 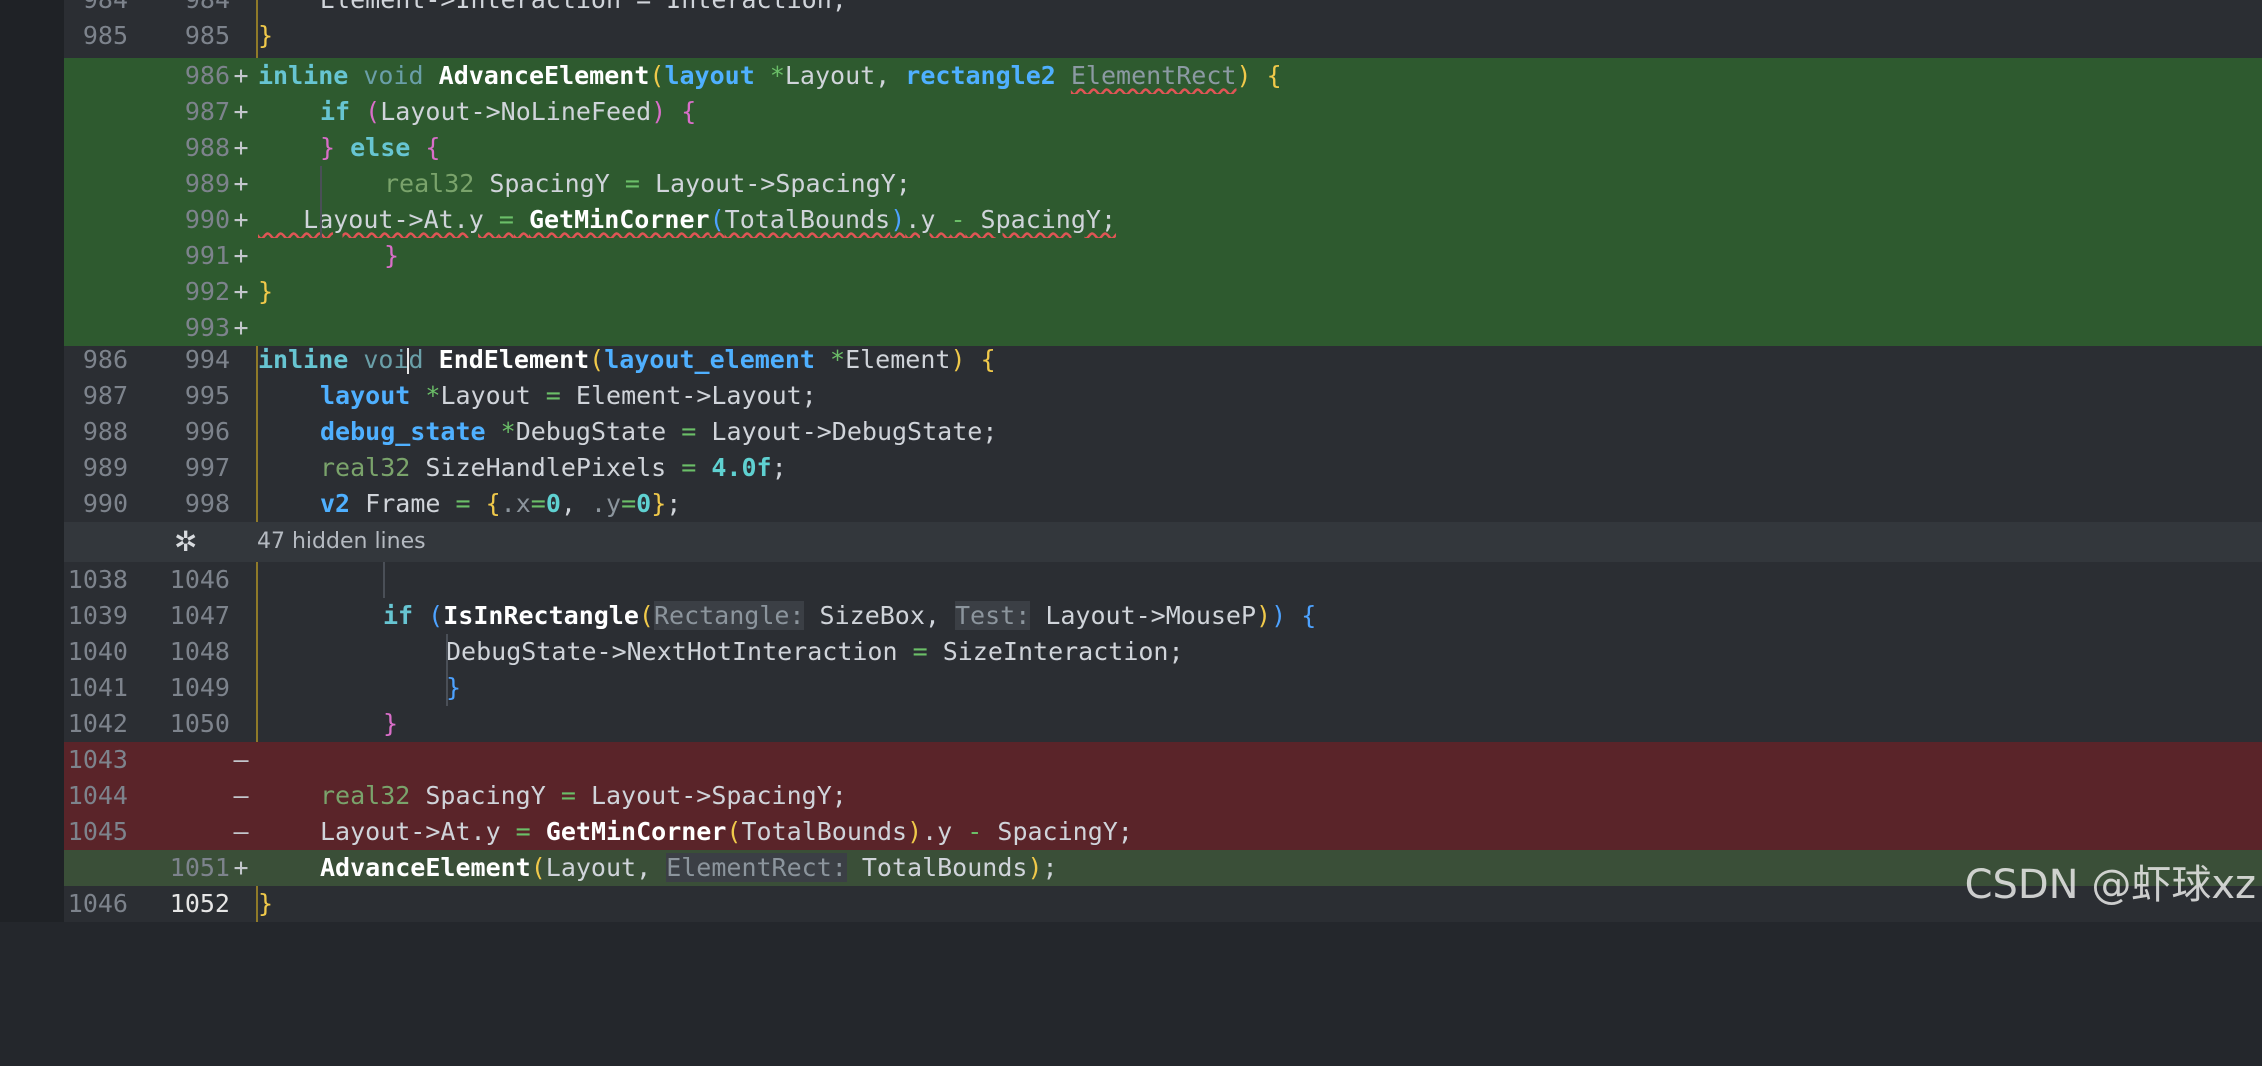 I want to click on new-line-number: 1051, so click(x=199, y=867).